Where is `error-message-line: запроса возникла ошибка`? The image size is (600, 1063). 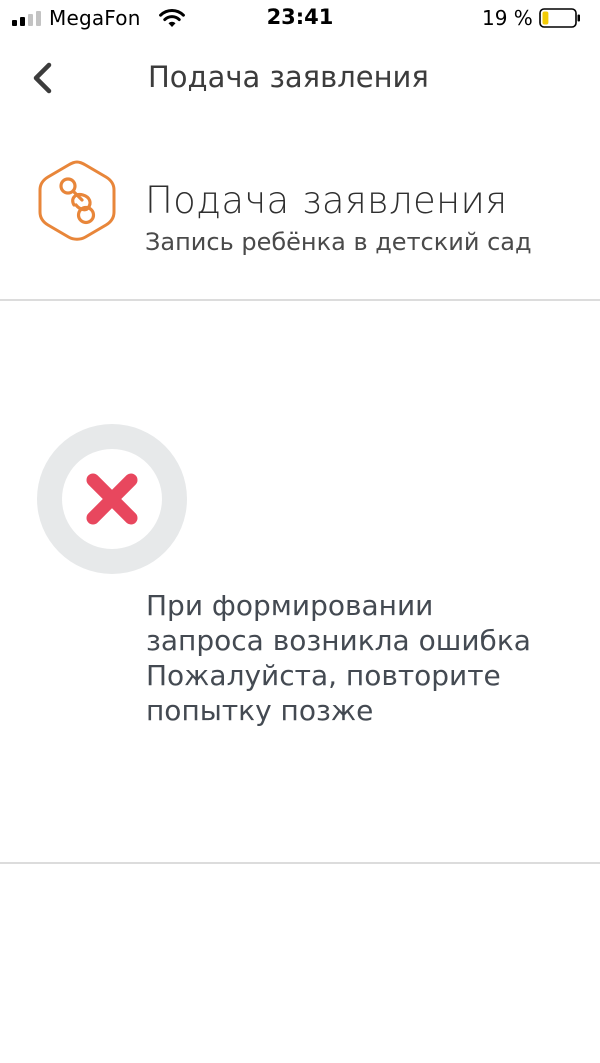 error-message-line: запроса возникла ошибка is located at coordinates (338, 640).